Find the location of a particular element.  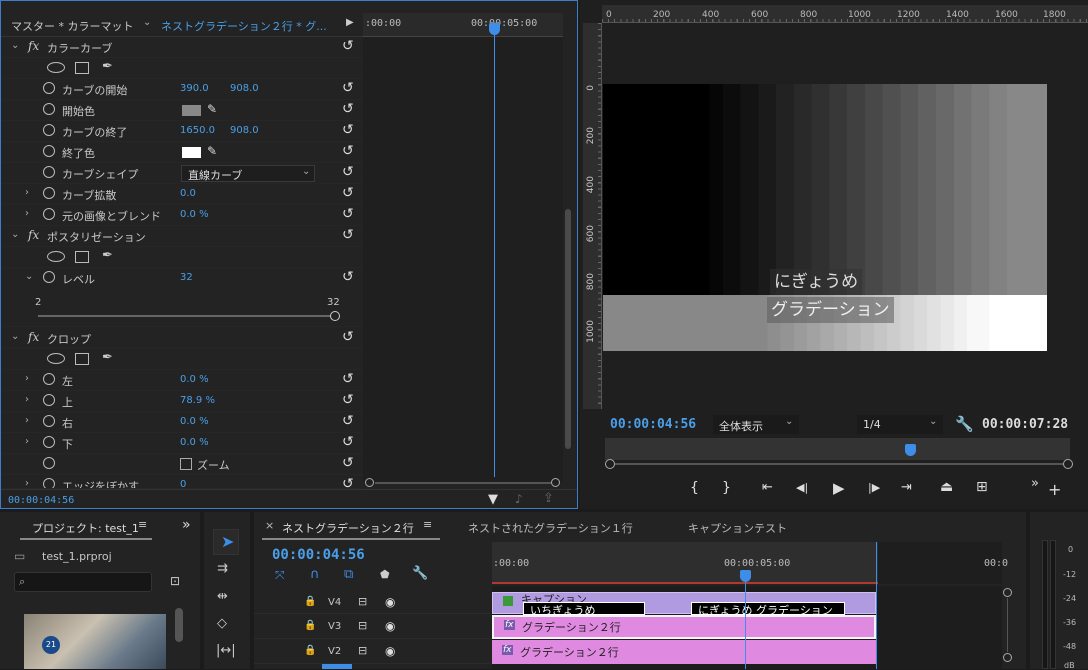

slip-tool-icon: |↔| is located at coordinates (226, 650).